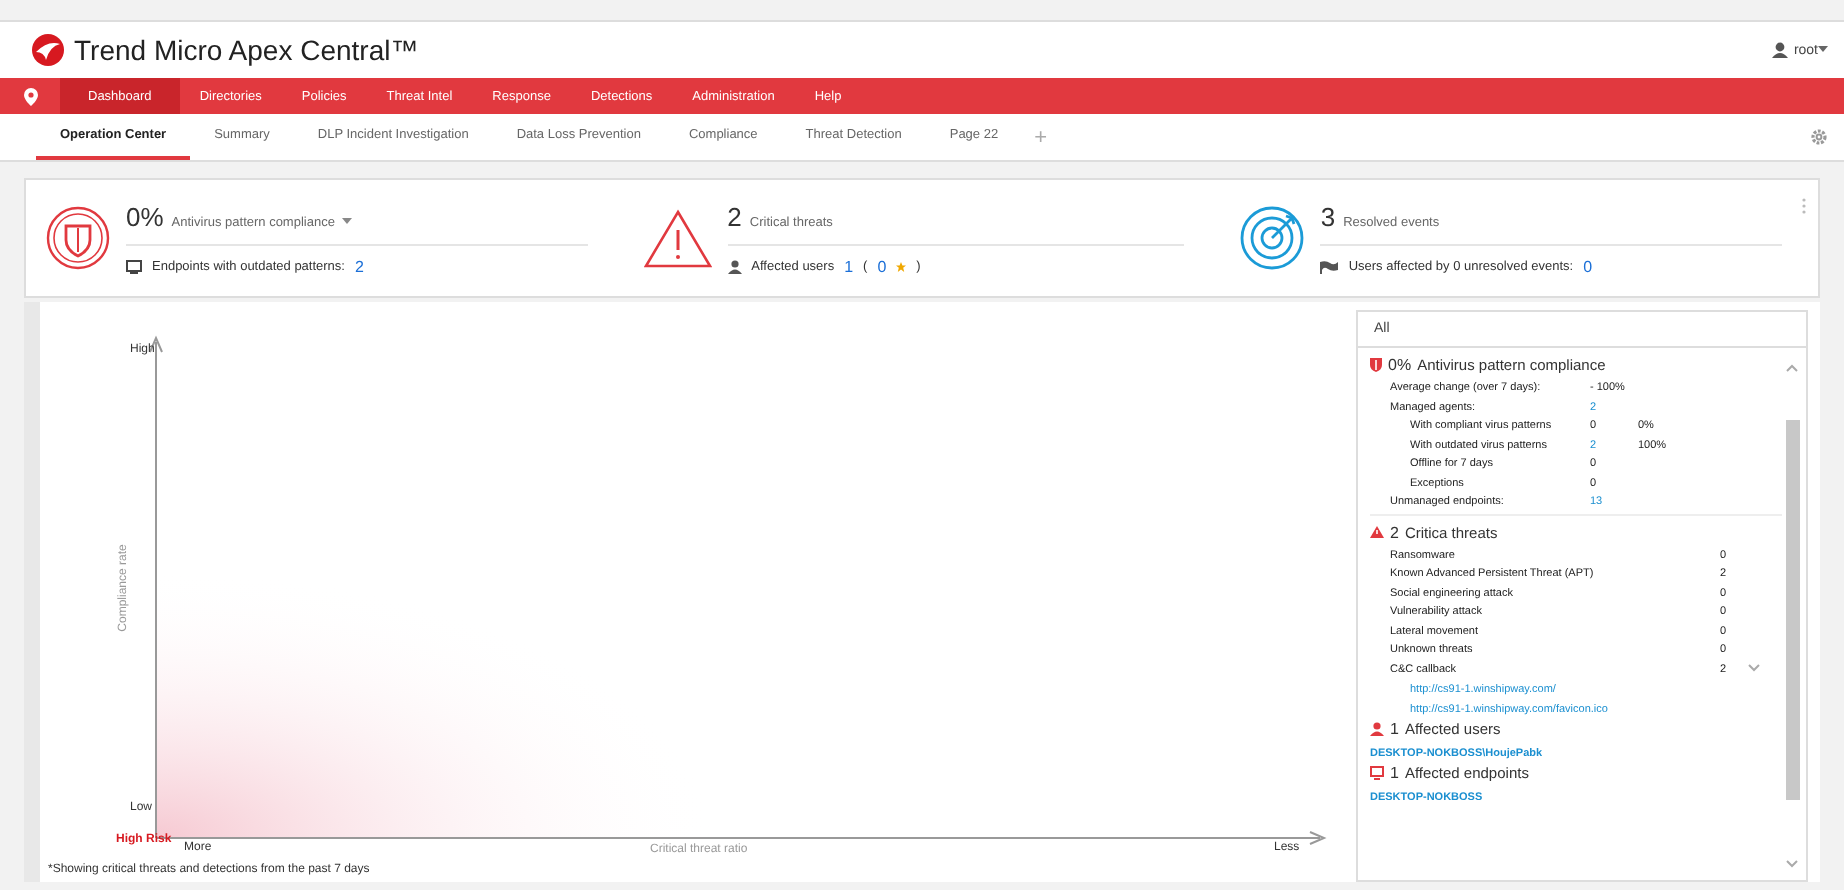 This screenshot has width=1844, height=890. What do you see at coordinates (1394, 532) in the screenshot?
I see `section-count: 2` at bounding box center [1394, 532].